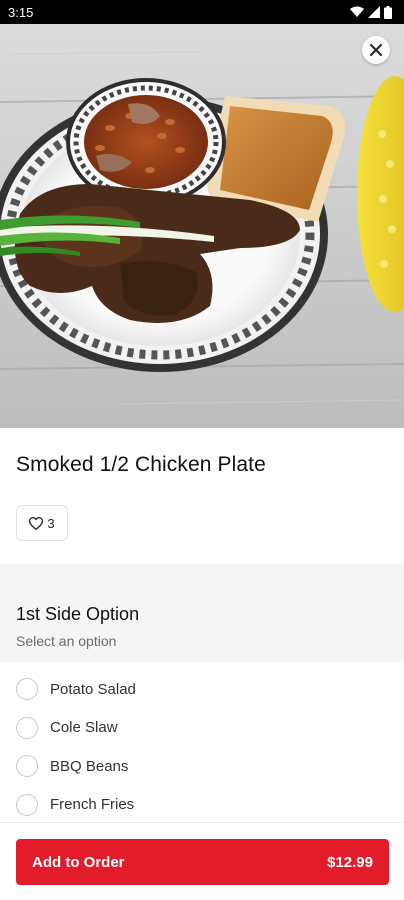 Image resolution: width=404 pixels, height=900 pixels. I want to click on add-to-order-label: Add to Order, so click(78, 862).